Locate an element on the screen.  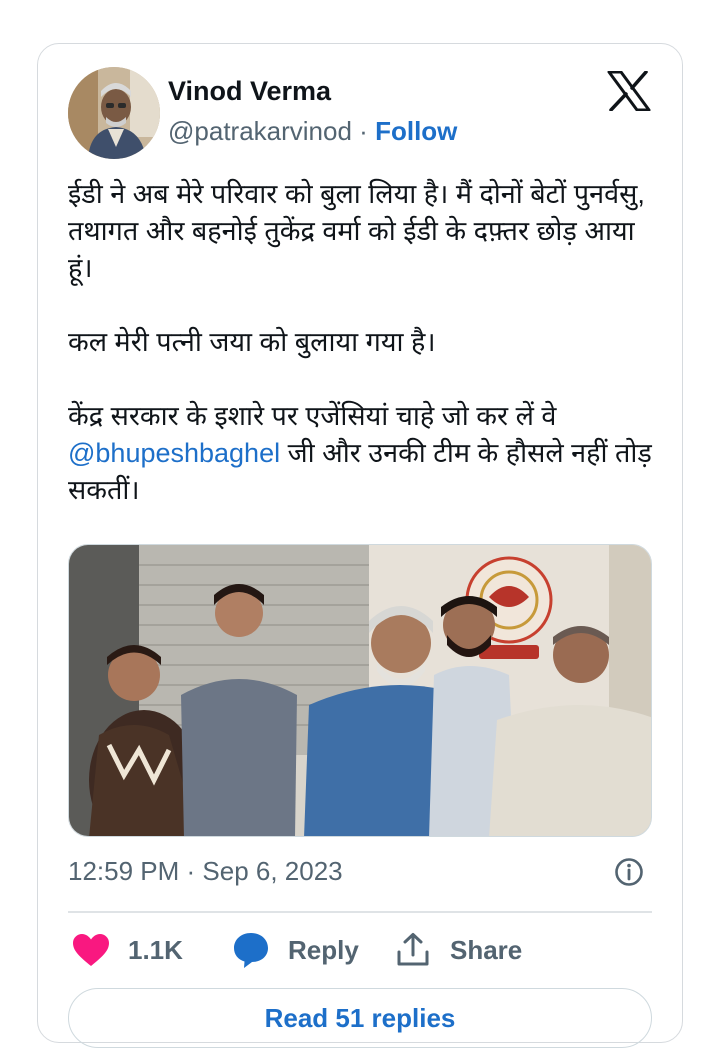
author-handle: @patrakarvinod is located at coordinates (260, 131).